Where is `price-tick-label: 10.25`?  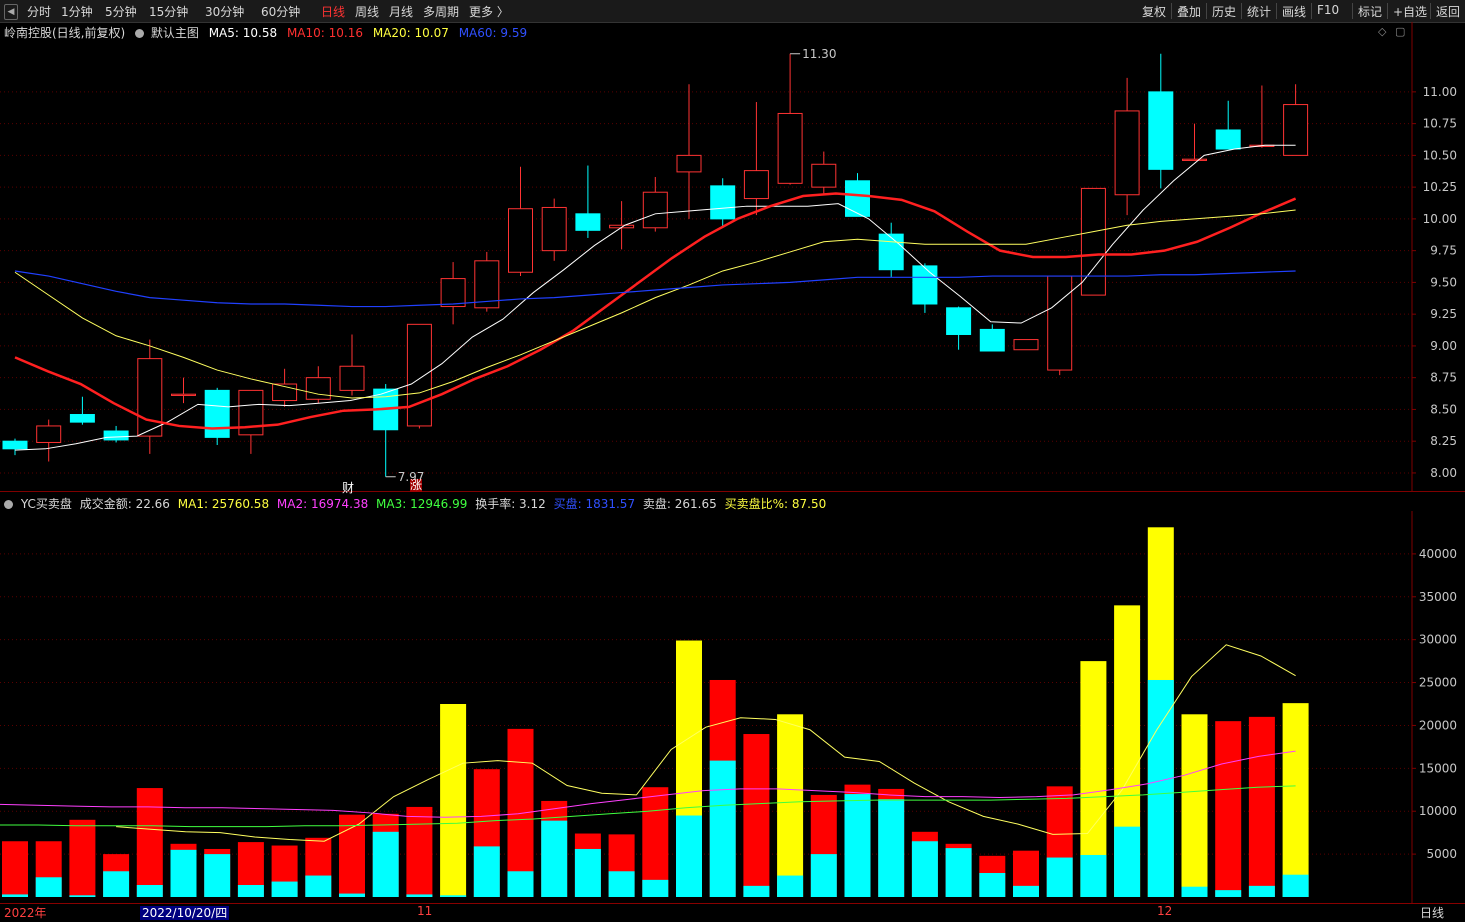
price-tick-label: 10.25 is located at coordinates (1440, 187).